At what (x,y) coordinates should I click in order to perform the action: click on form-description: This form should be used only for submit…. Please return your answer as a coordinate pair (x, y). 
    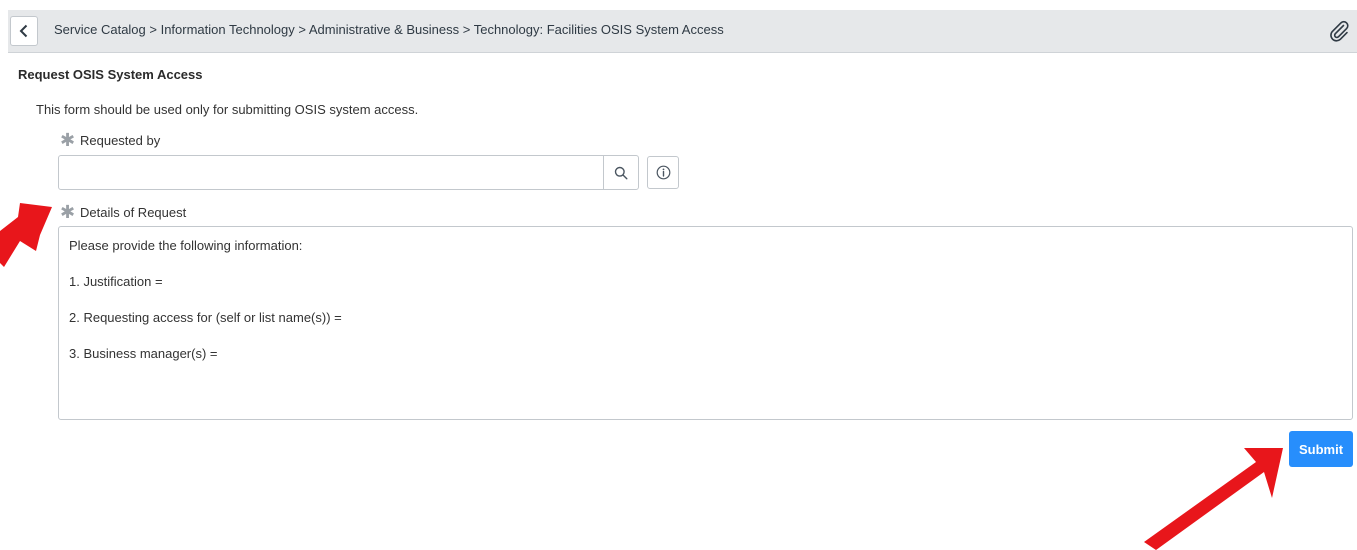
    Looking at the image, I should click on (227, 109).